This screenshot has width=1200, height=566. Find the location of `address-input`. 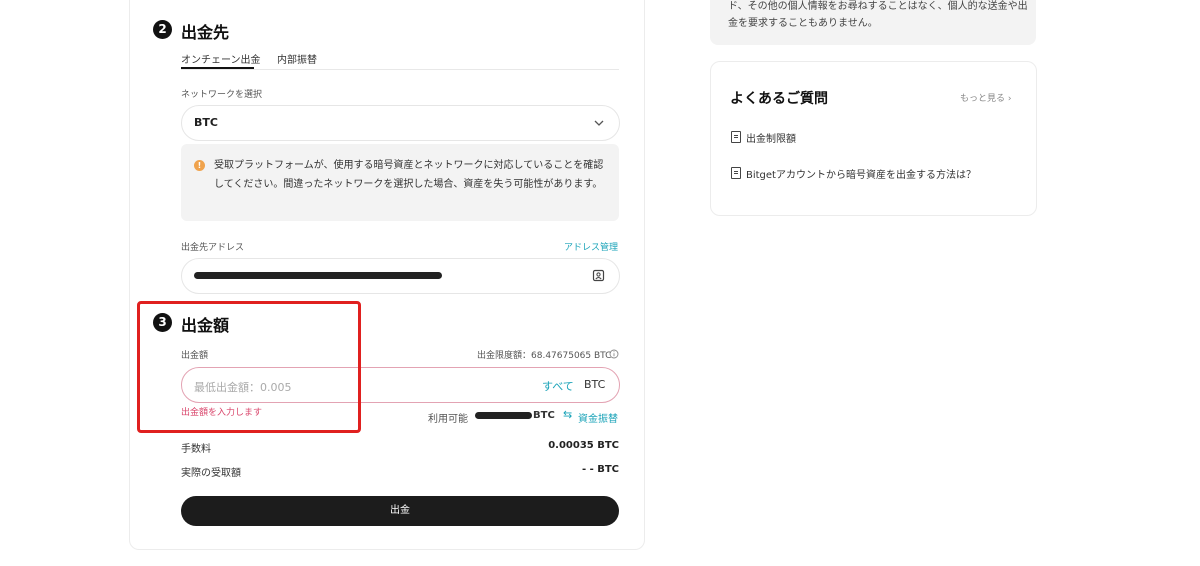

address-input is located at coordinates (400, 276).